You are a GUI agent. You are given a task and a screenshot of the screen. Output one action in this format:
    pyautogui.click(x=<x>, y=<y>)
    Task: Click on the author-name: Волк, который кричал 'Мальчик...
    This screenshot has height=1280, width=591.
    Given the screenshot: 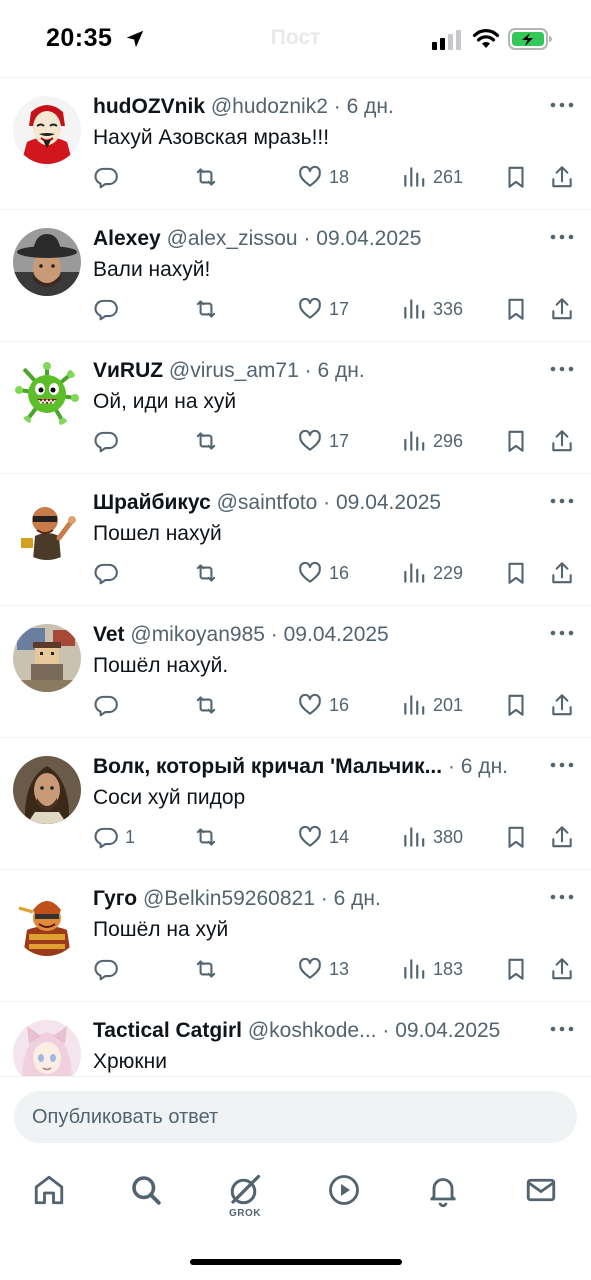 What is the action you would take?
    pyautogui.click(x=267, y=766)
    